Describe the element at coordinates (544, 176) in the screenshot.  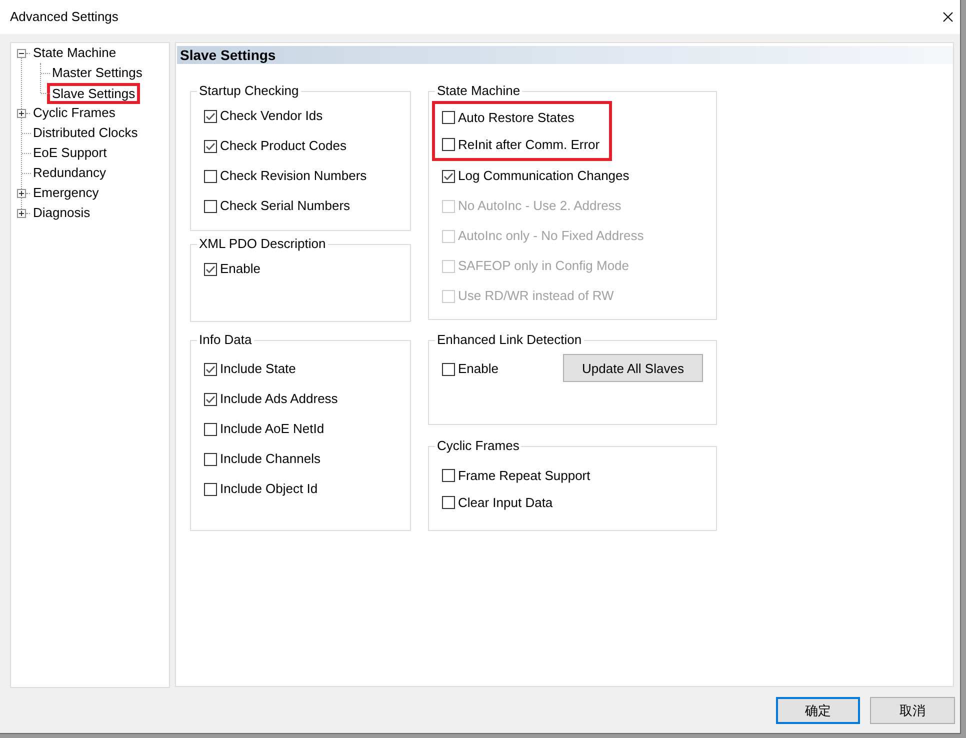
I see `checkbox-label: Log Communication Changes` at that location.